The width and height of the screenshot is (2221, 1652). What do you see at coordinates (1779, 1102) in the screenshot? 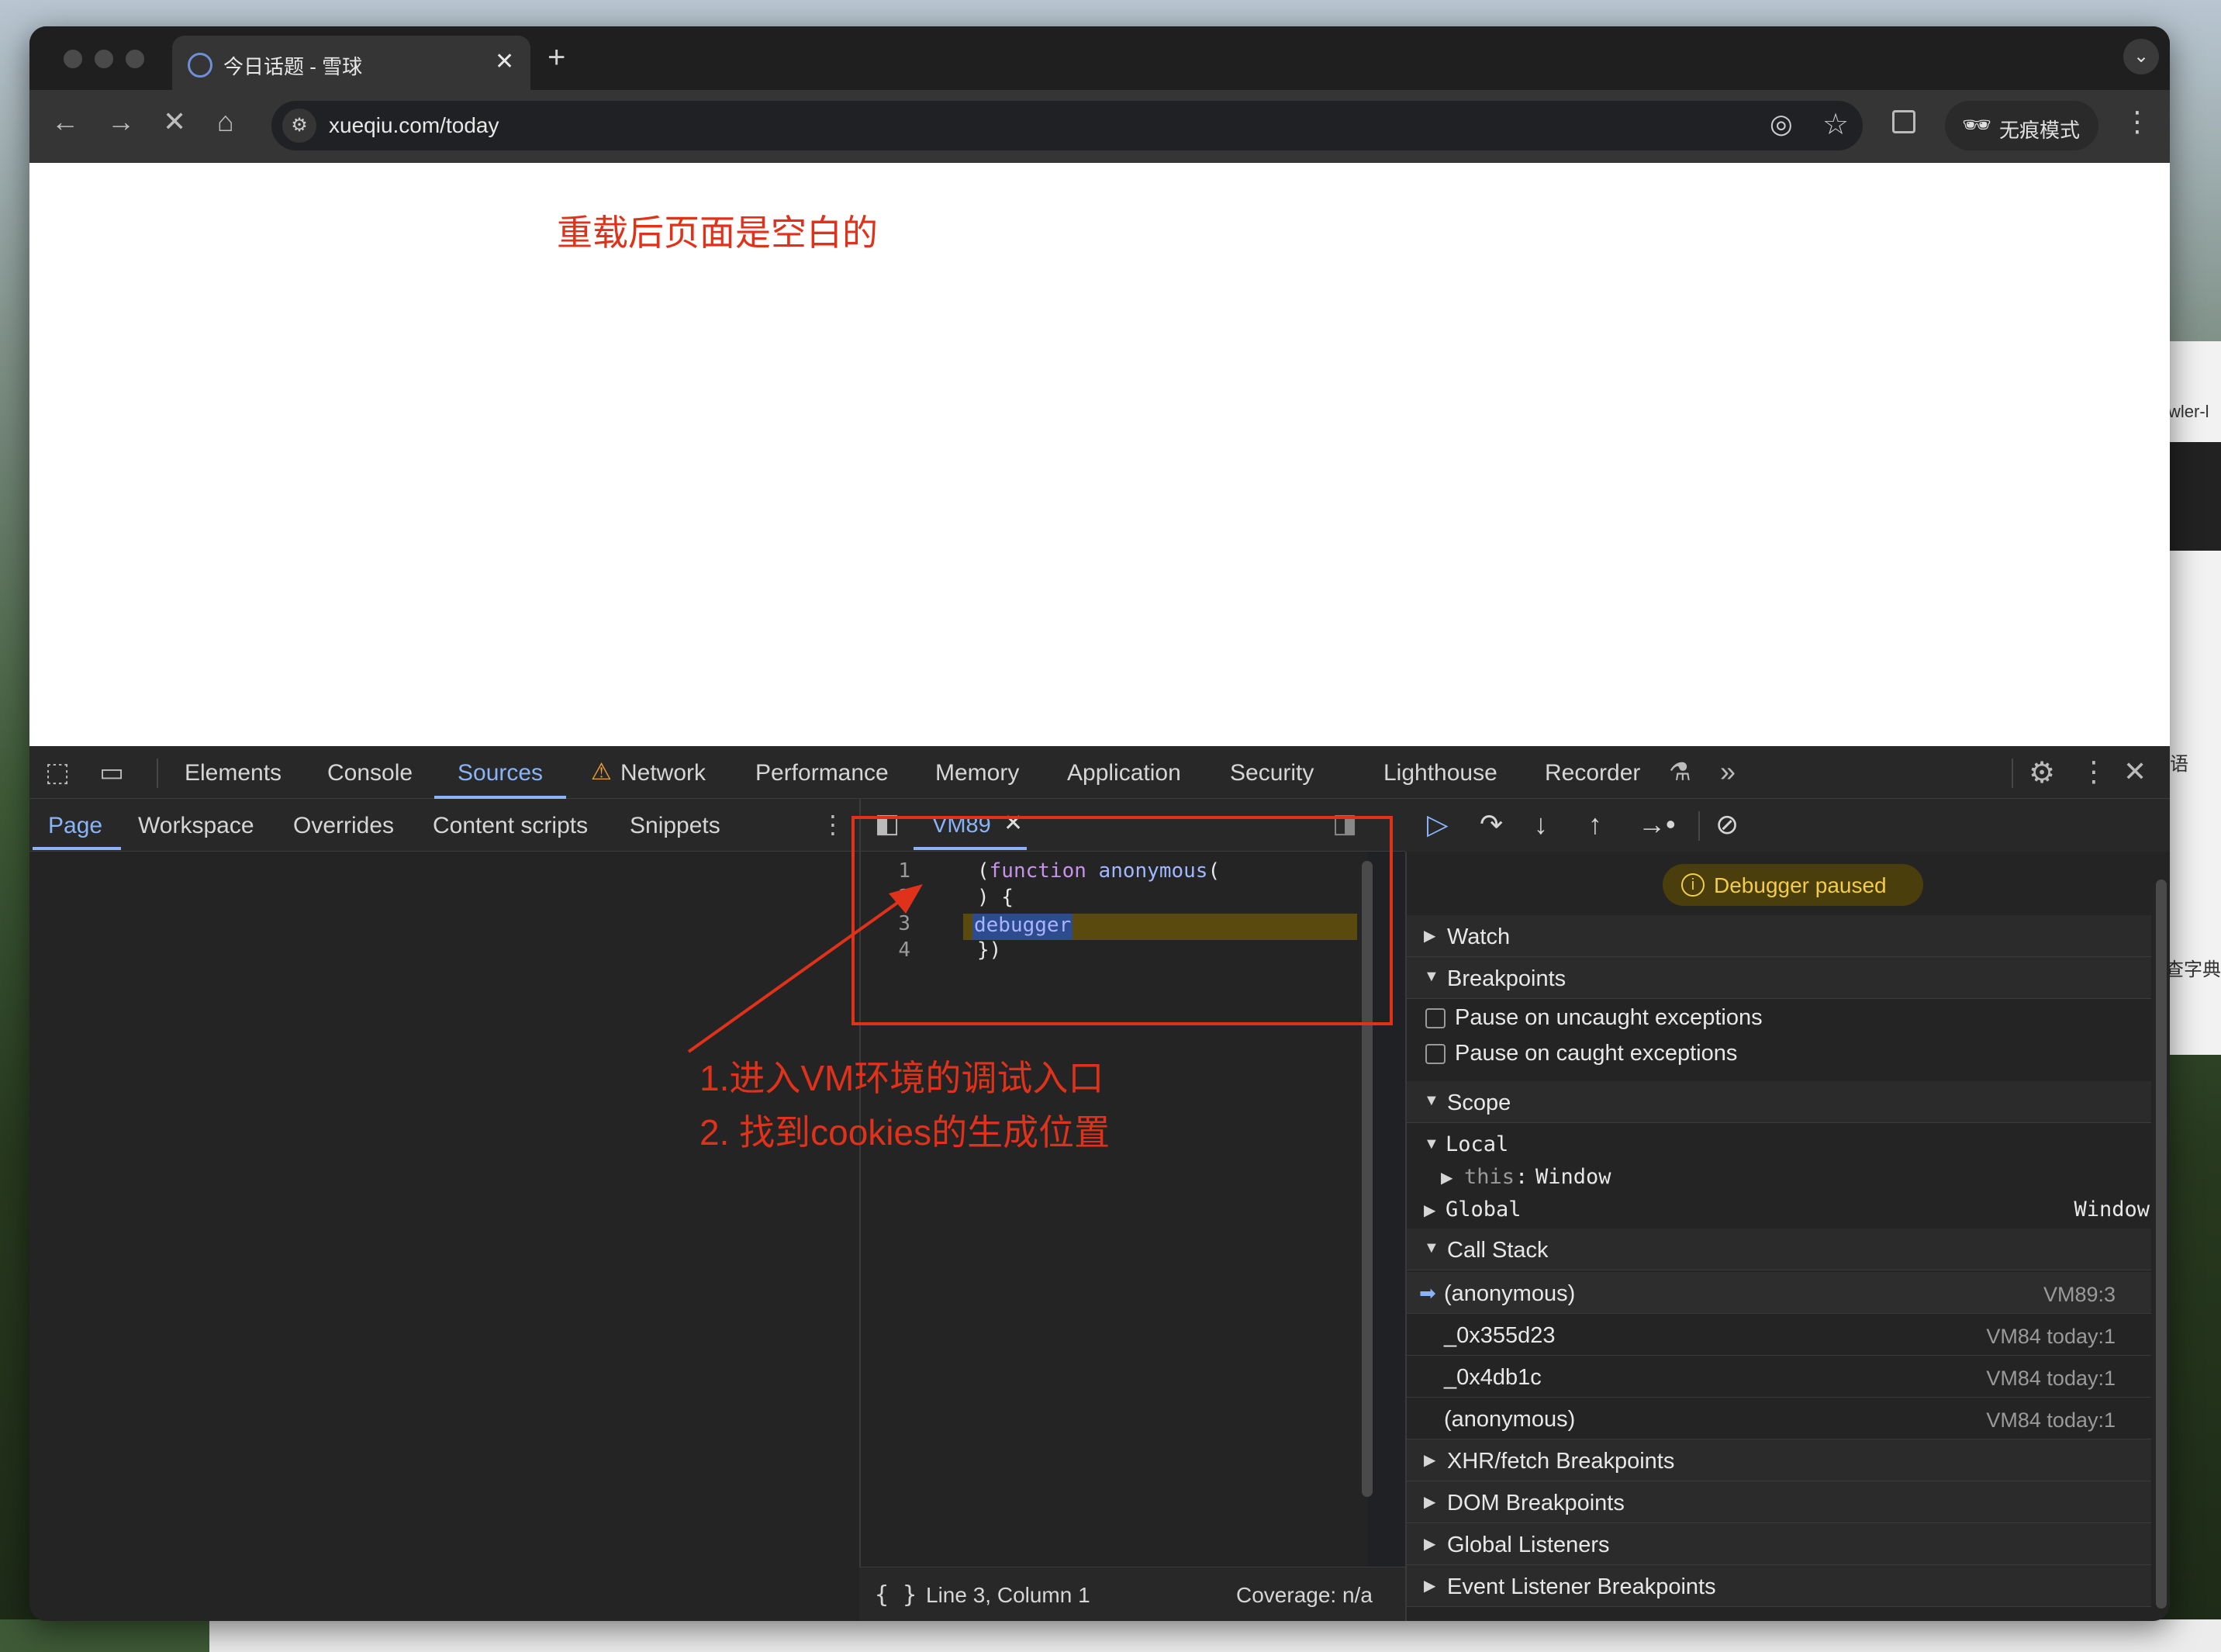
I see `section-scope: ▼ Scope` at bounding box center [1779, 1102].